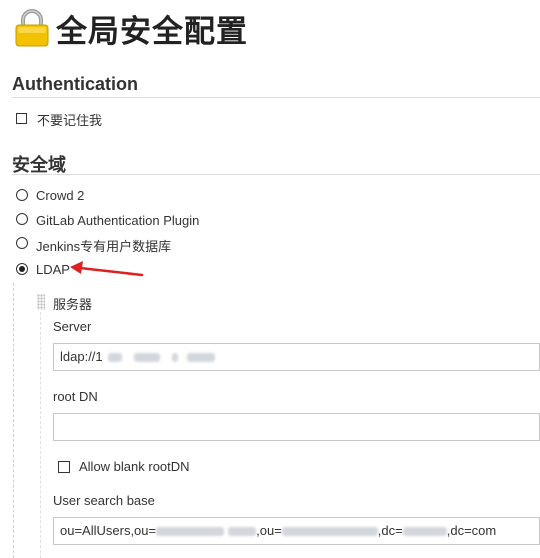 The height and width of the screenshot is (558, 540). Describe the element at coordinates (296, 427) in the screenshot. I see `root-dn-input` at that location.